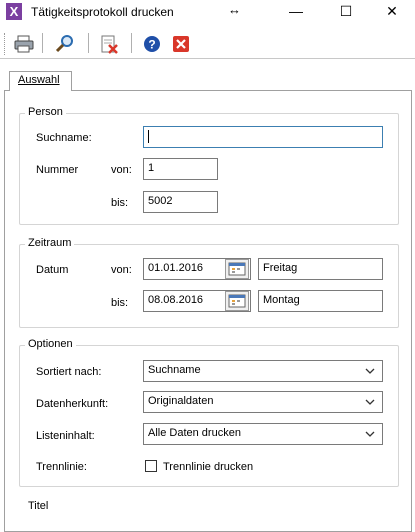 This screenshot has height=532, width=415. Describe the element at coordinates (392, 12) in the screenshot. I see `close-window-button: ✕` at that location.